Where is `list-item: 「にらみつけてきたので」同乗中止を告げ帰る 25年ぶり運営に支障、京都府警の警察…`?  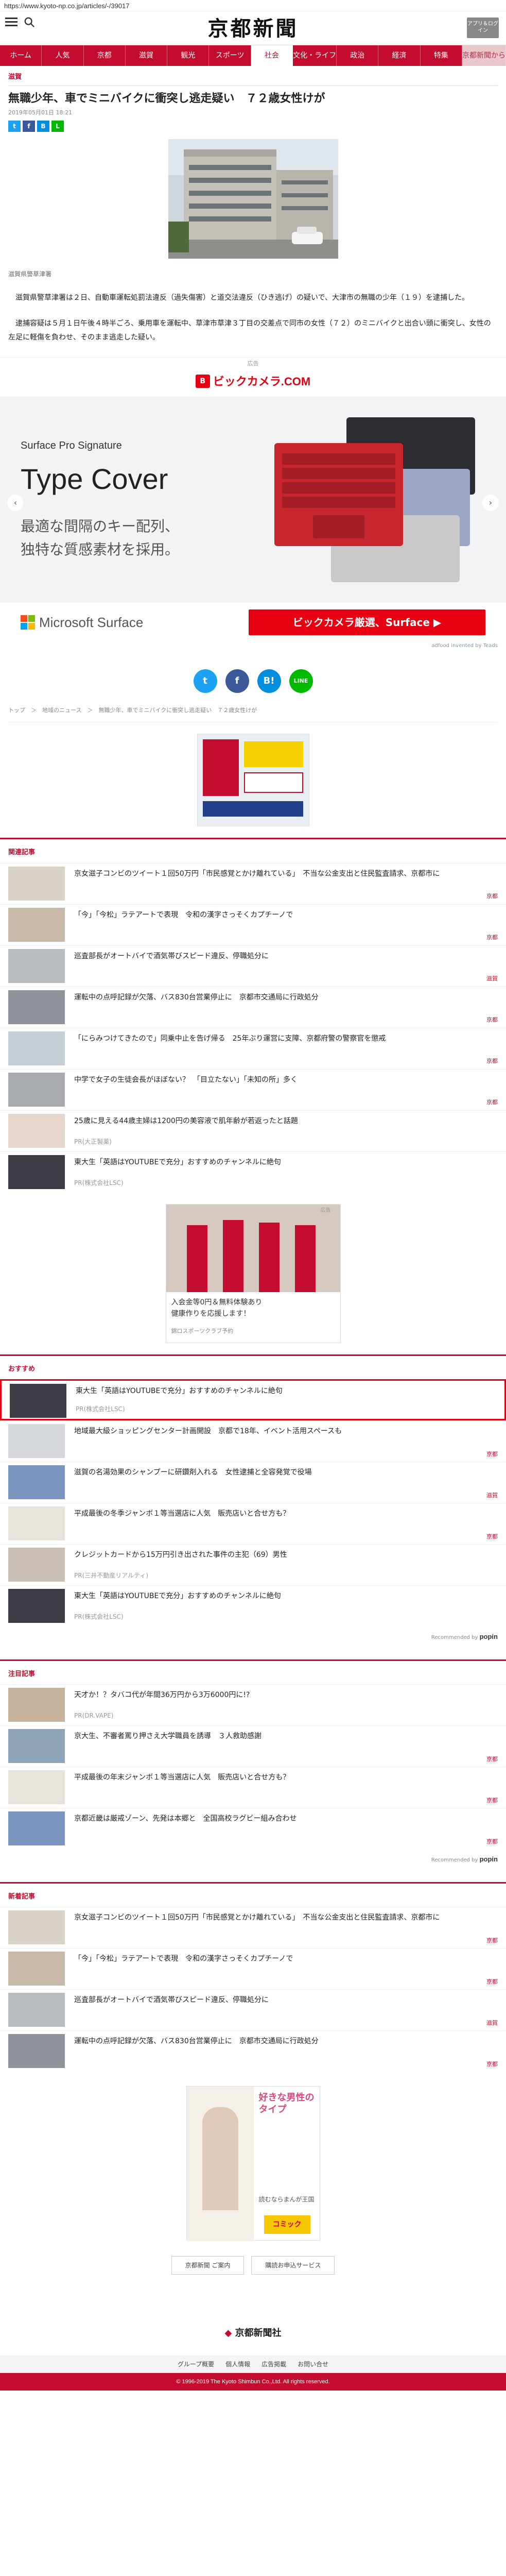 list-item: 「にらみつけてきたので」同乗中止を告げ帰る 25年ぶり運営に支障、京都府警の警察… is located at coordinates (253, 1048).